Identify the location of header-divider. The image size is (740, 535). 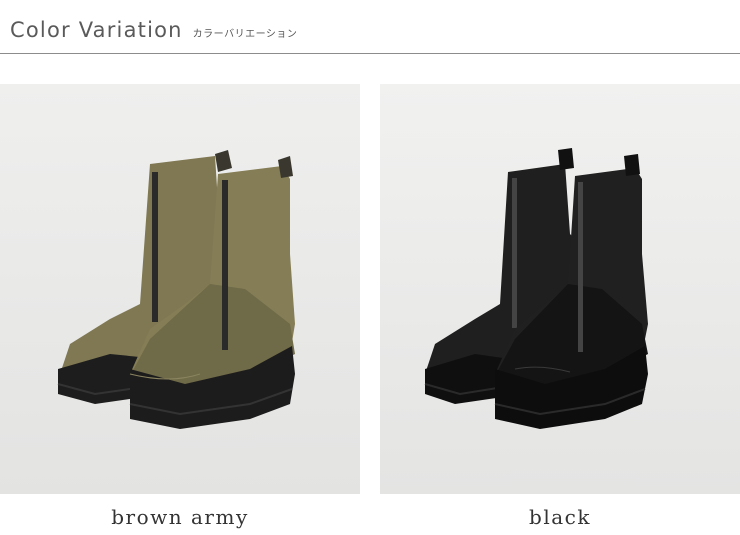
(370, 53).